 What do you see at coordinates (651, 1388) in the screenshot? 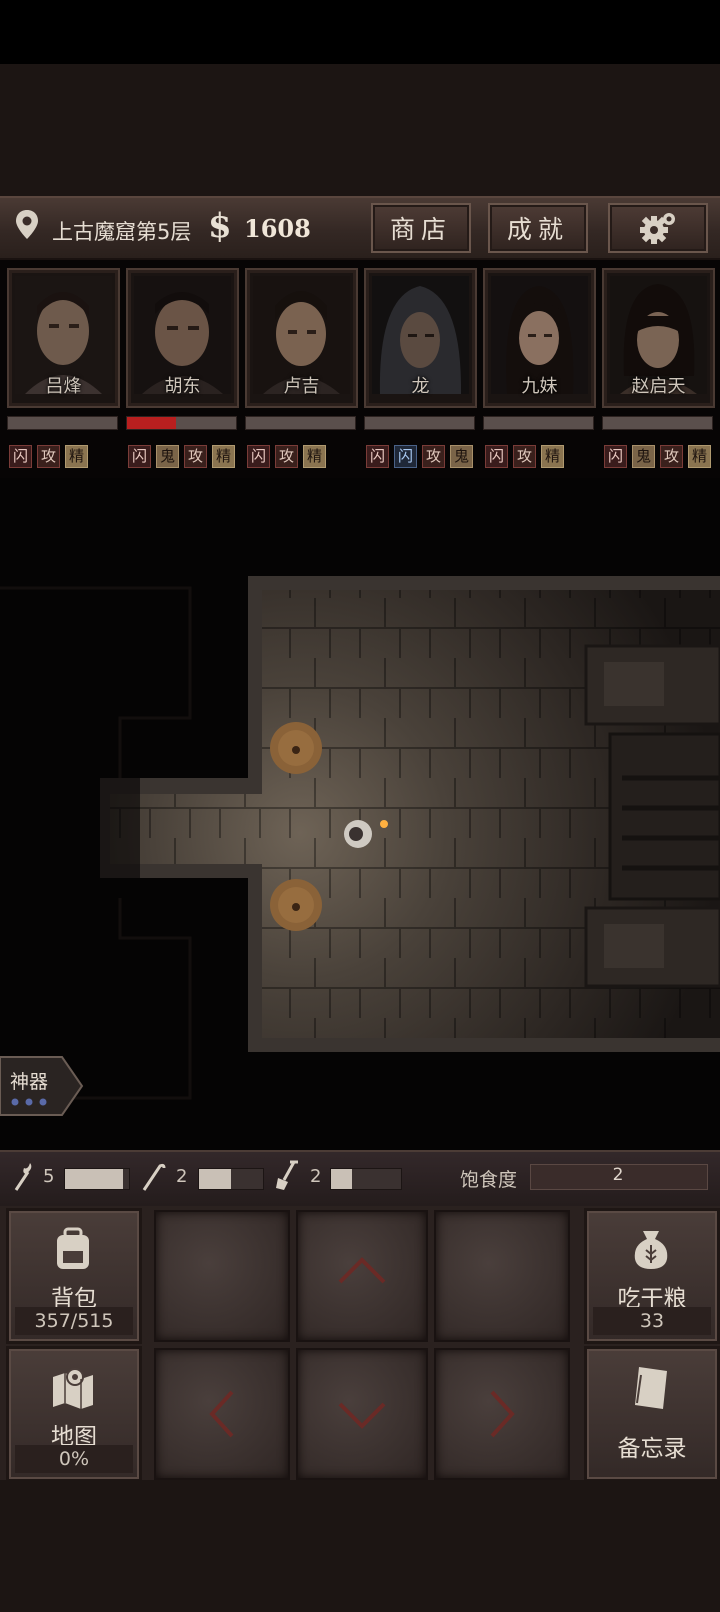
I see `notebook-icon` at bounding box center [651, 1388].